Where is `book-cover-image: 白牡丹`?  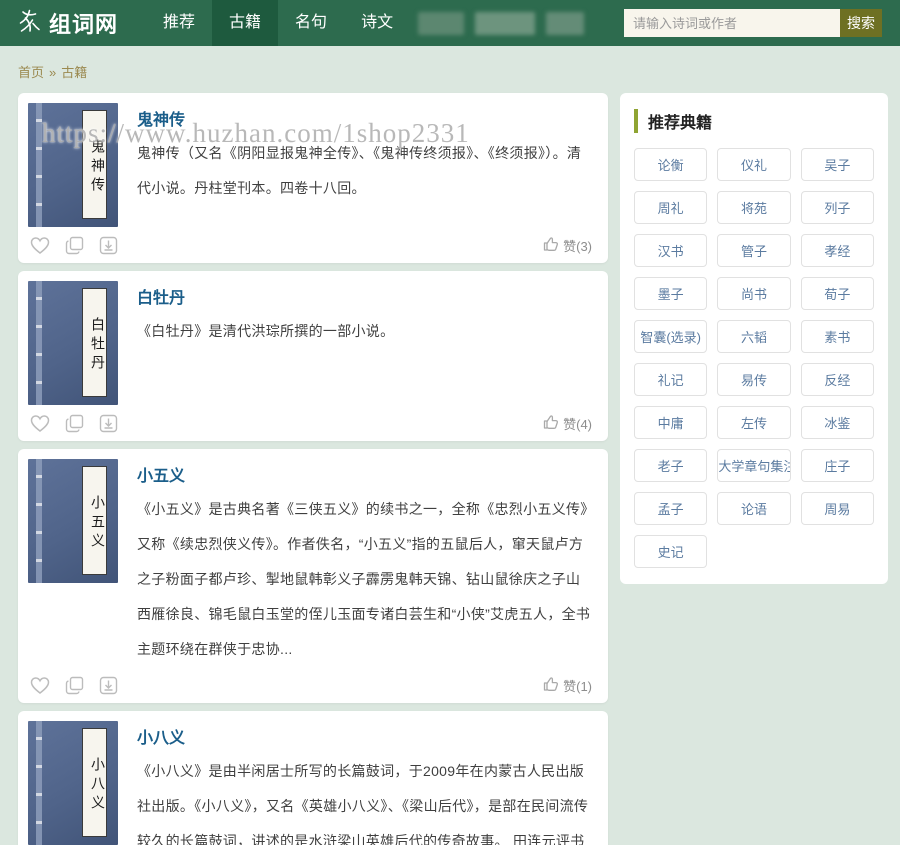 book-cover-image: 白牡丹 is located at coordinates (73, 343).